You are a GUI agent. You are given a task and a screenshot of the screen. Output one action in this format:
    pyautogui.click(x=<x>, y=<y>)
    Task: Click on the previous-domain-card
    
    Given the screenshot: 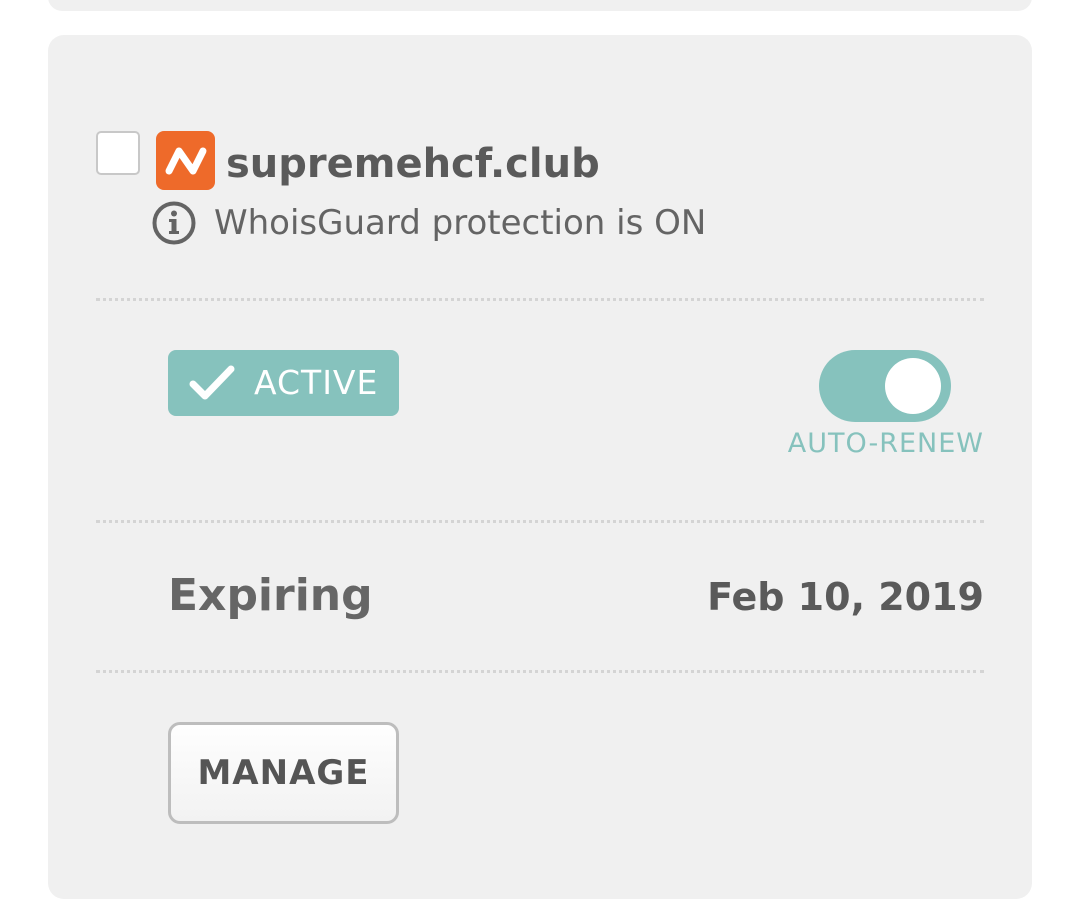 What is the action you would take?
    pyautogui.click(x=540, y=5)
    